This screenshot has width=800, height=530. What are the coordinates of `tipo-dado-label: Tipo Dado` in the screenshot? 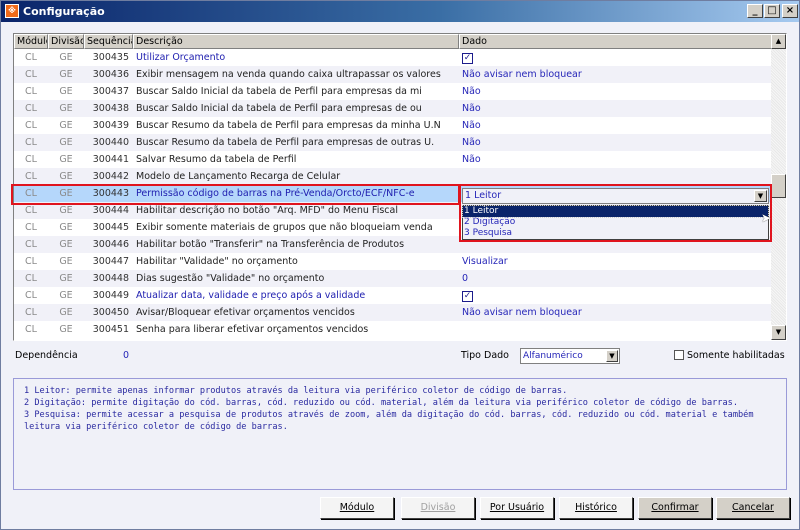 It's located at (485, 355).